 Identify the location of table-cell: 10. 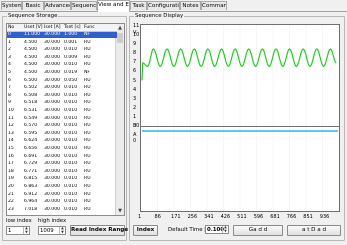
(11, 110).